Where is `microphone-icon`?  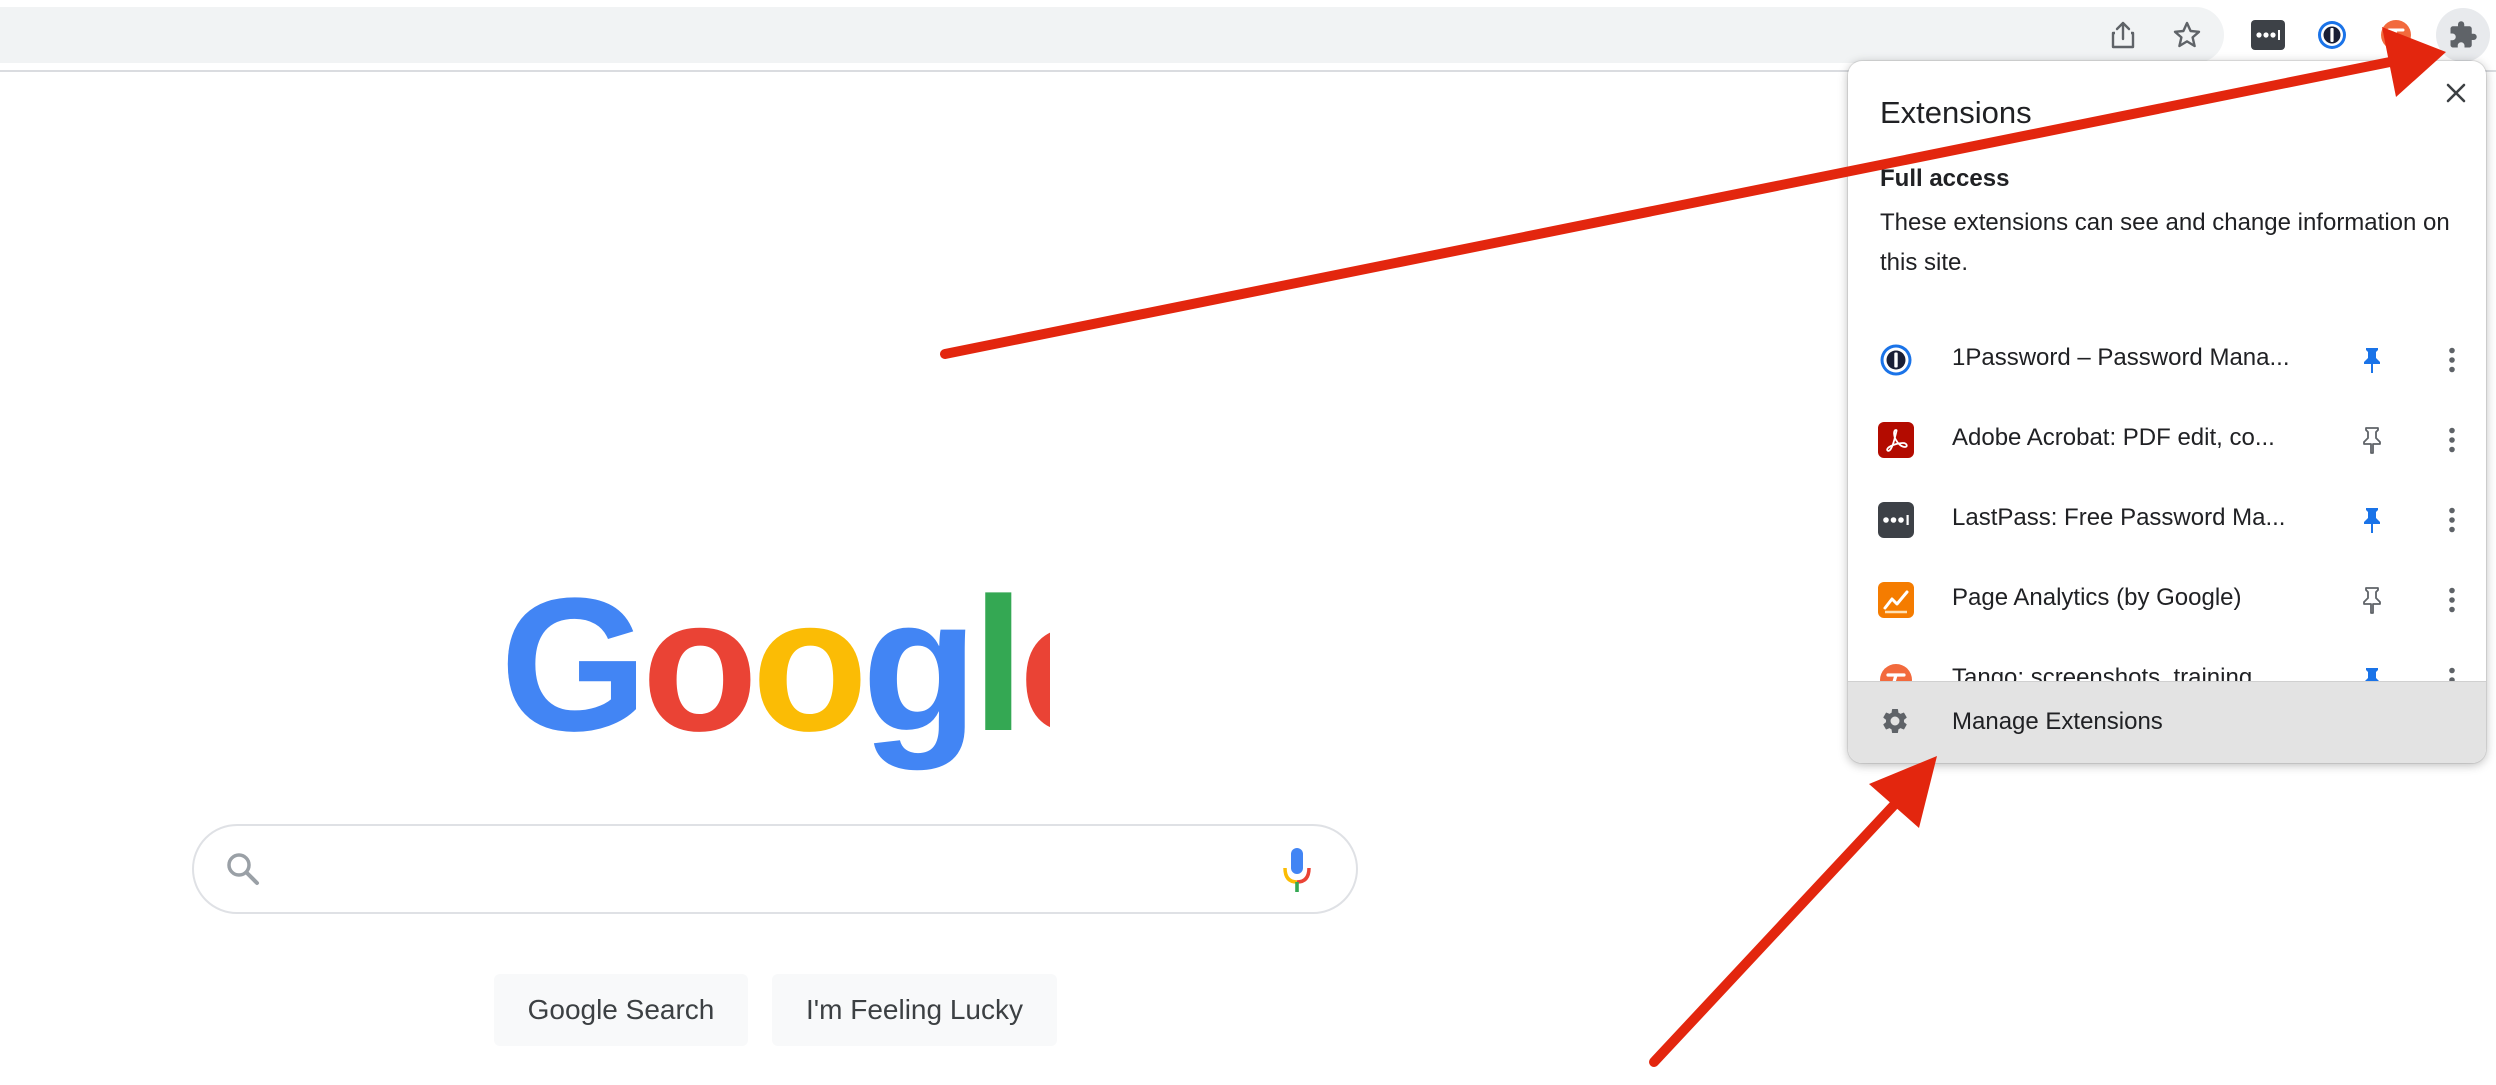 microphone-icon is located at coordinates (1297, 872).